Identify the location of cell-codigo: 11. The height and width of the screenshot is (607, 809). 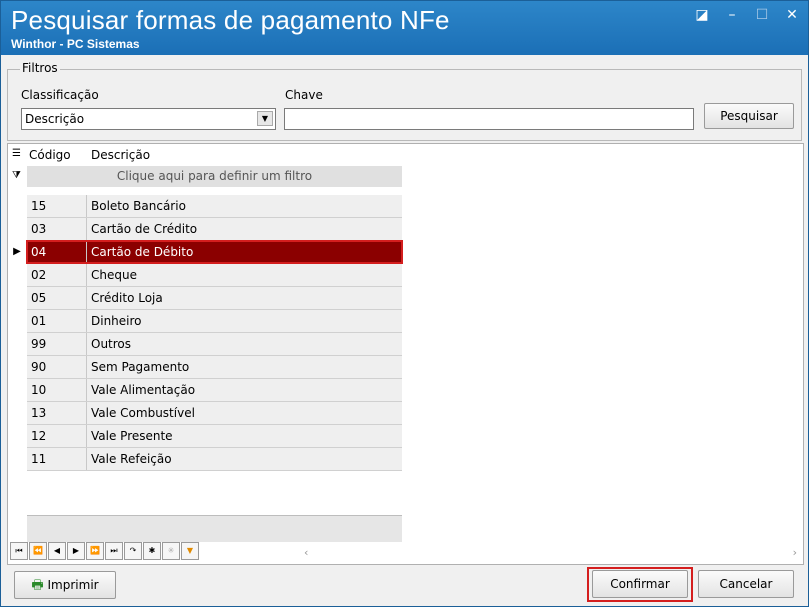
(57, 459).